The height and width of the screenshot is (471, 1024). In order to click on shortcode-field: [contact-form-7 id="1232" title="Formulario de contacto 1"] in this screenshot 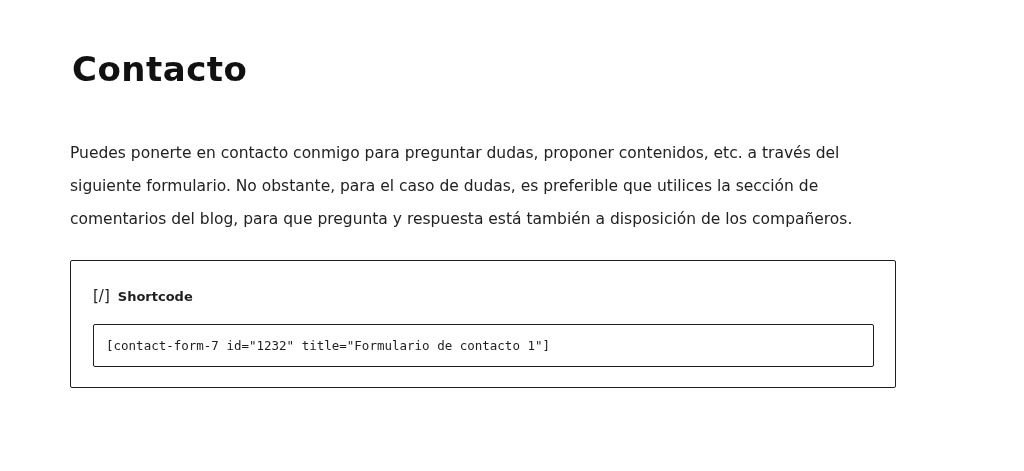, I will do `click(483, 345)`.